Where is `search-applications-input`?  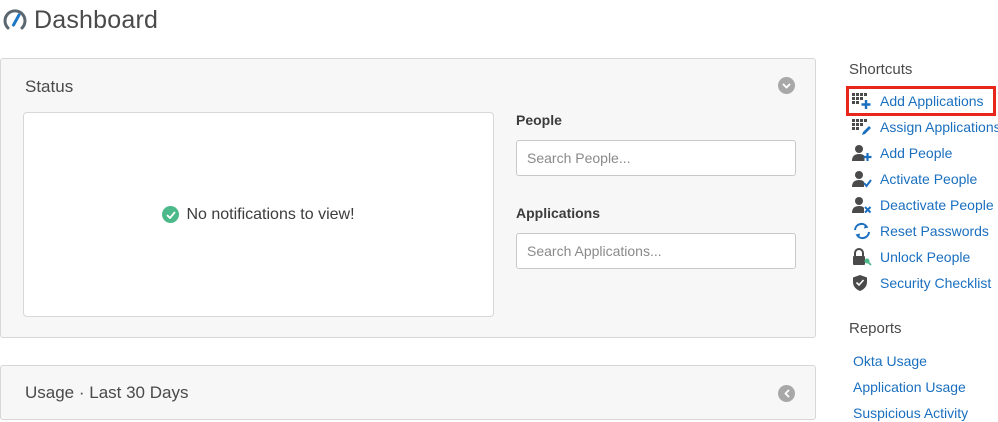
search-applications-input is located at coordinates (656, 251).